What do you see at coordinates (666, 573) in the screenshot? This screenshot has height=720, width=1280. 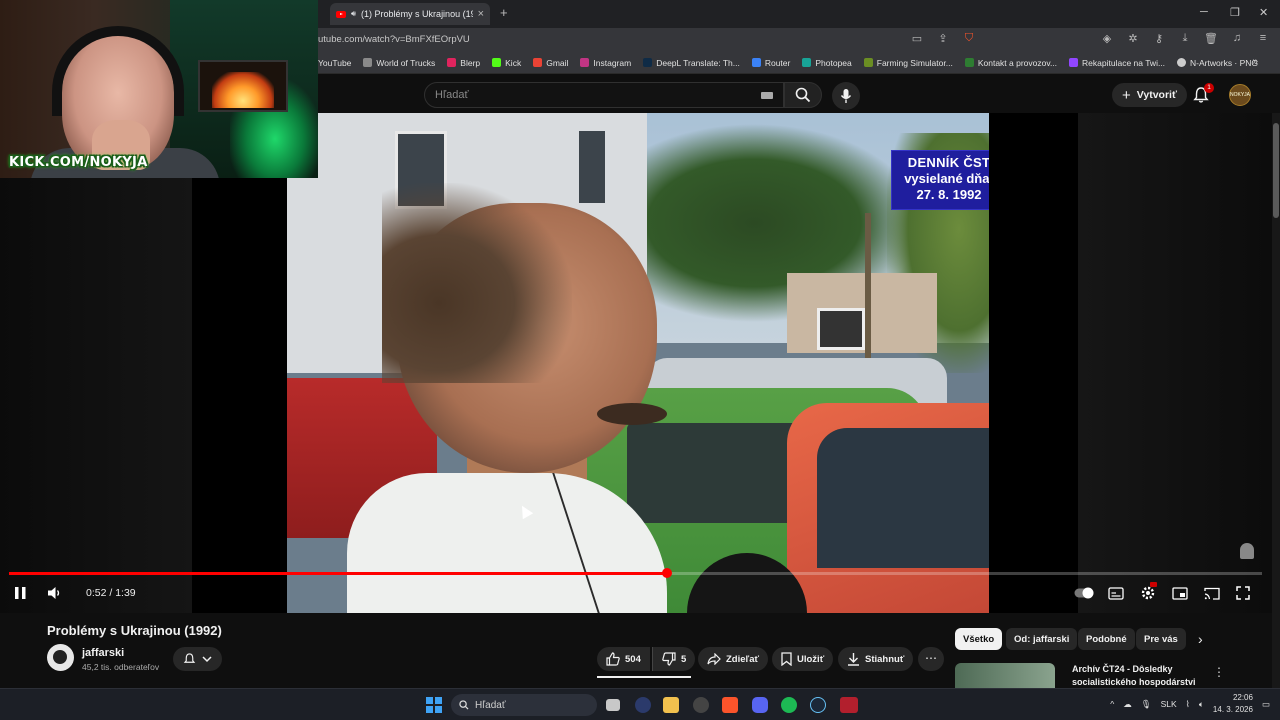 I see `progress-scrubber` at bounding box center [666, 573].